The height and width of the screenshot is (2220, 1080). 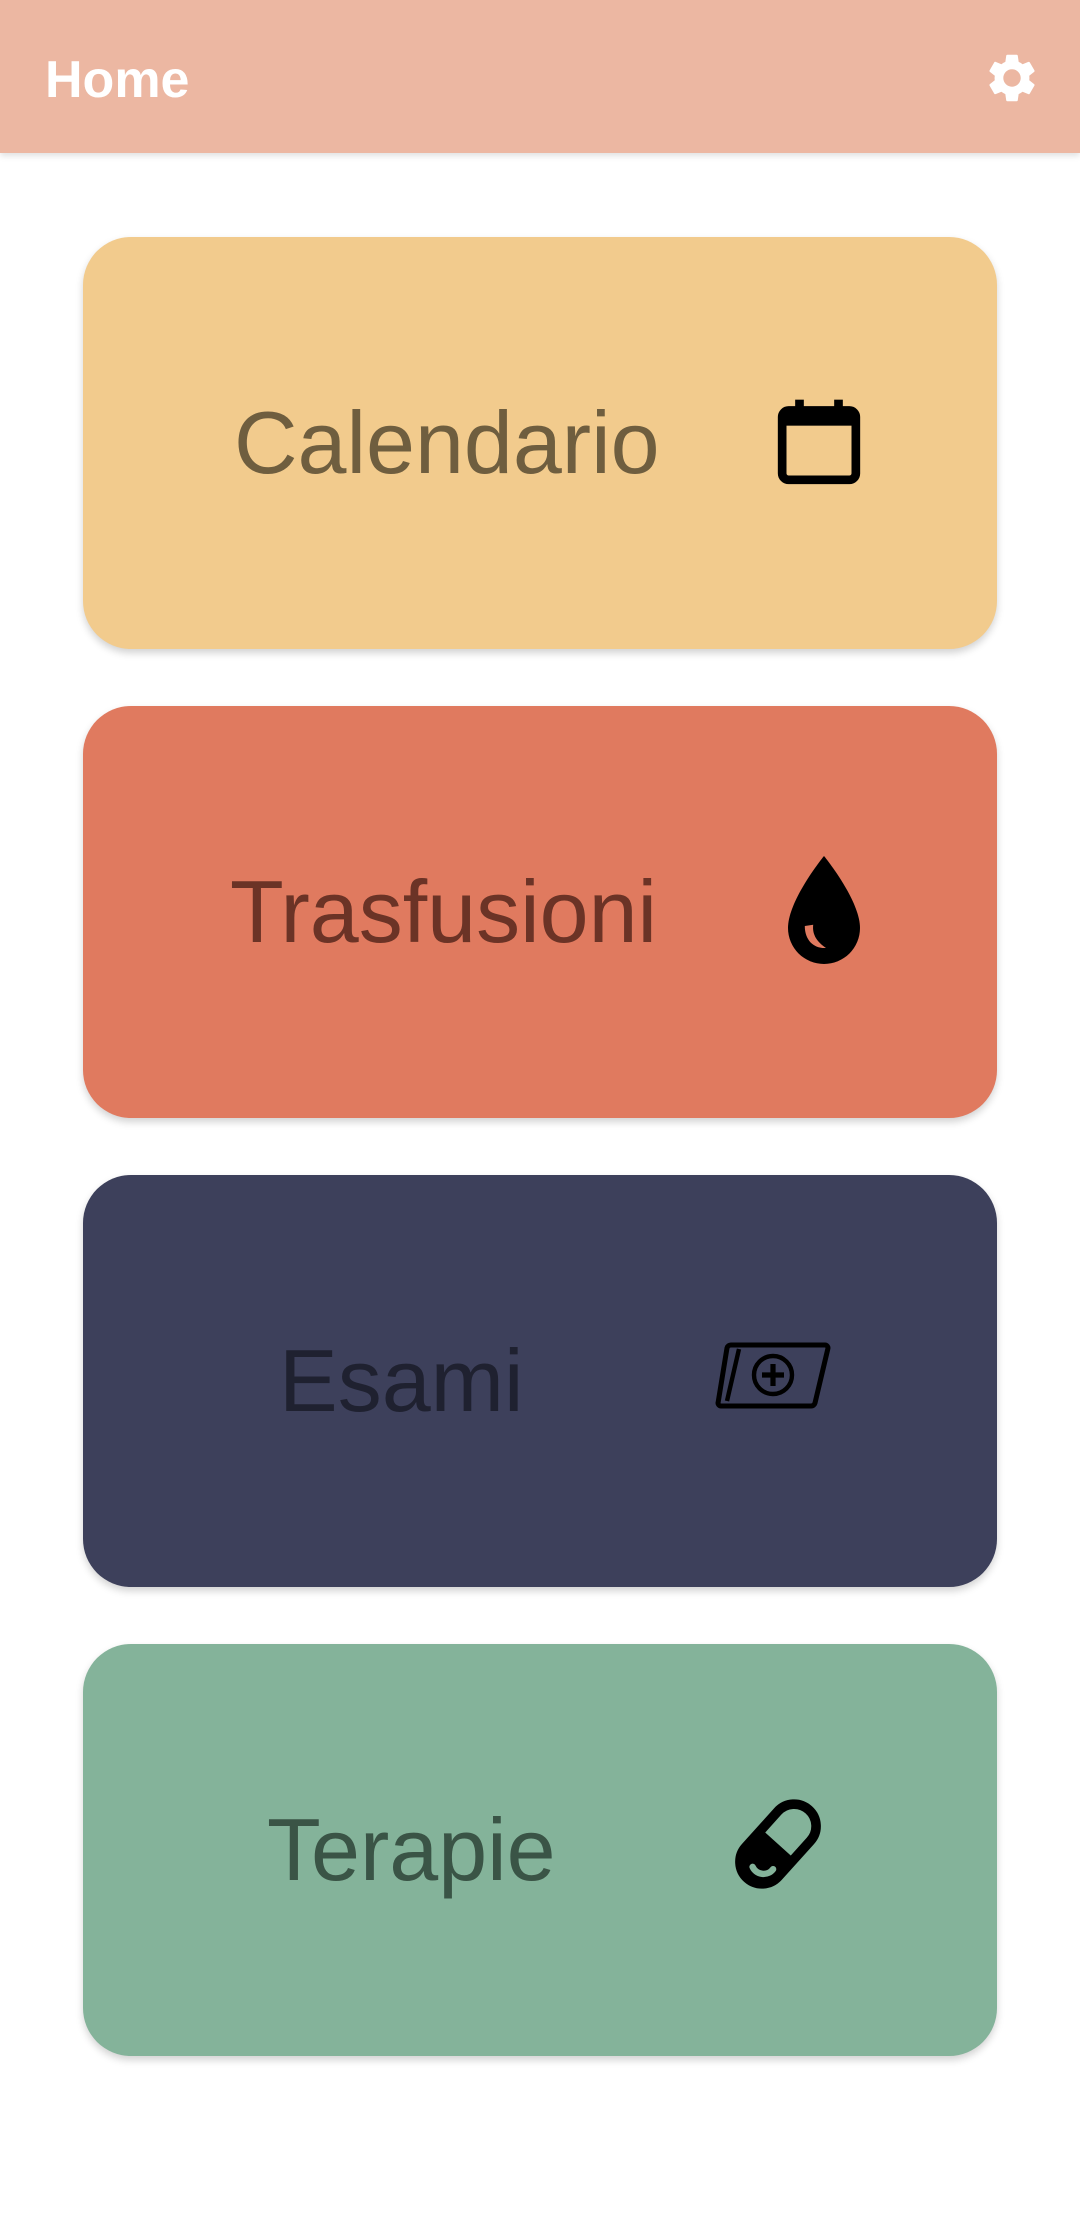 I want to click on card-label: Trasfusioni, so click(x=444, y=911).